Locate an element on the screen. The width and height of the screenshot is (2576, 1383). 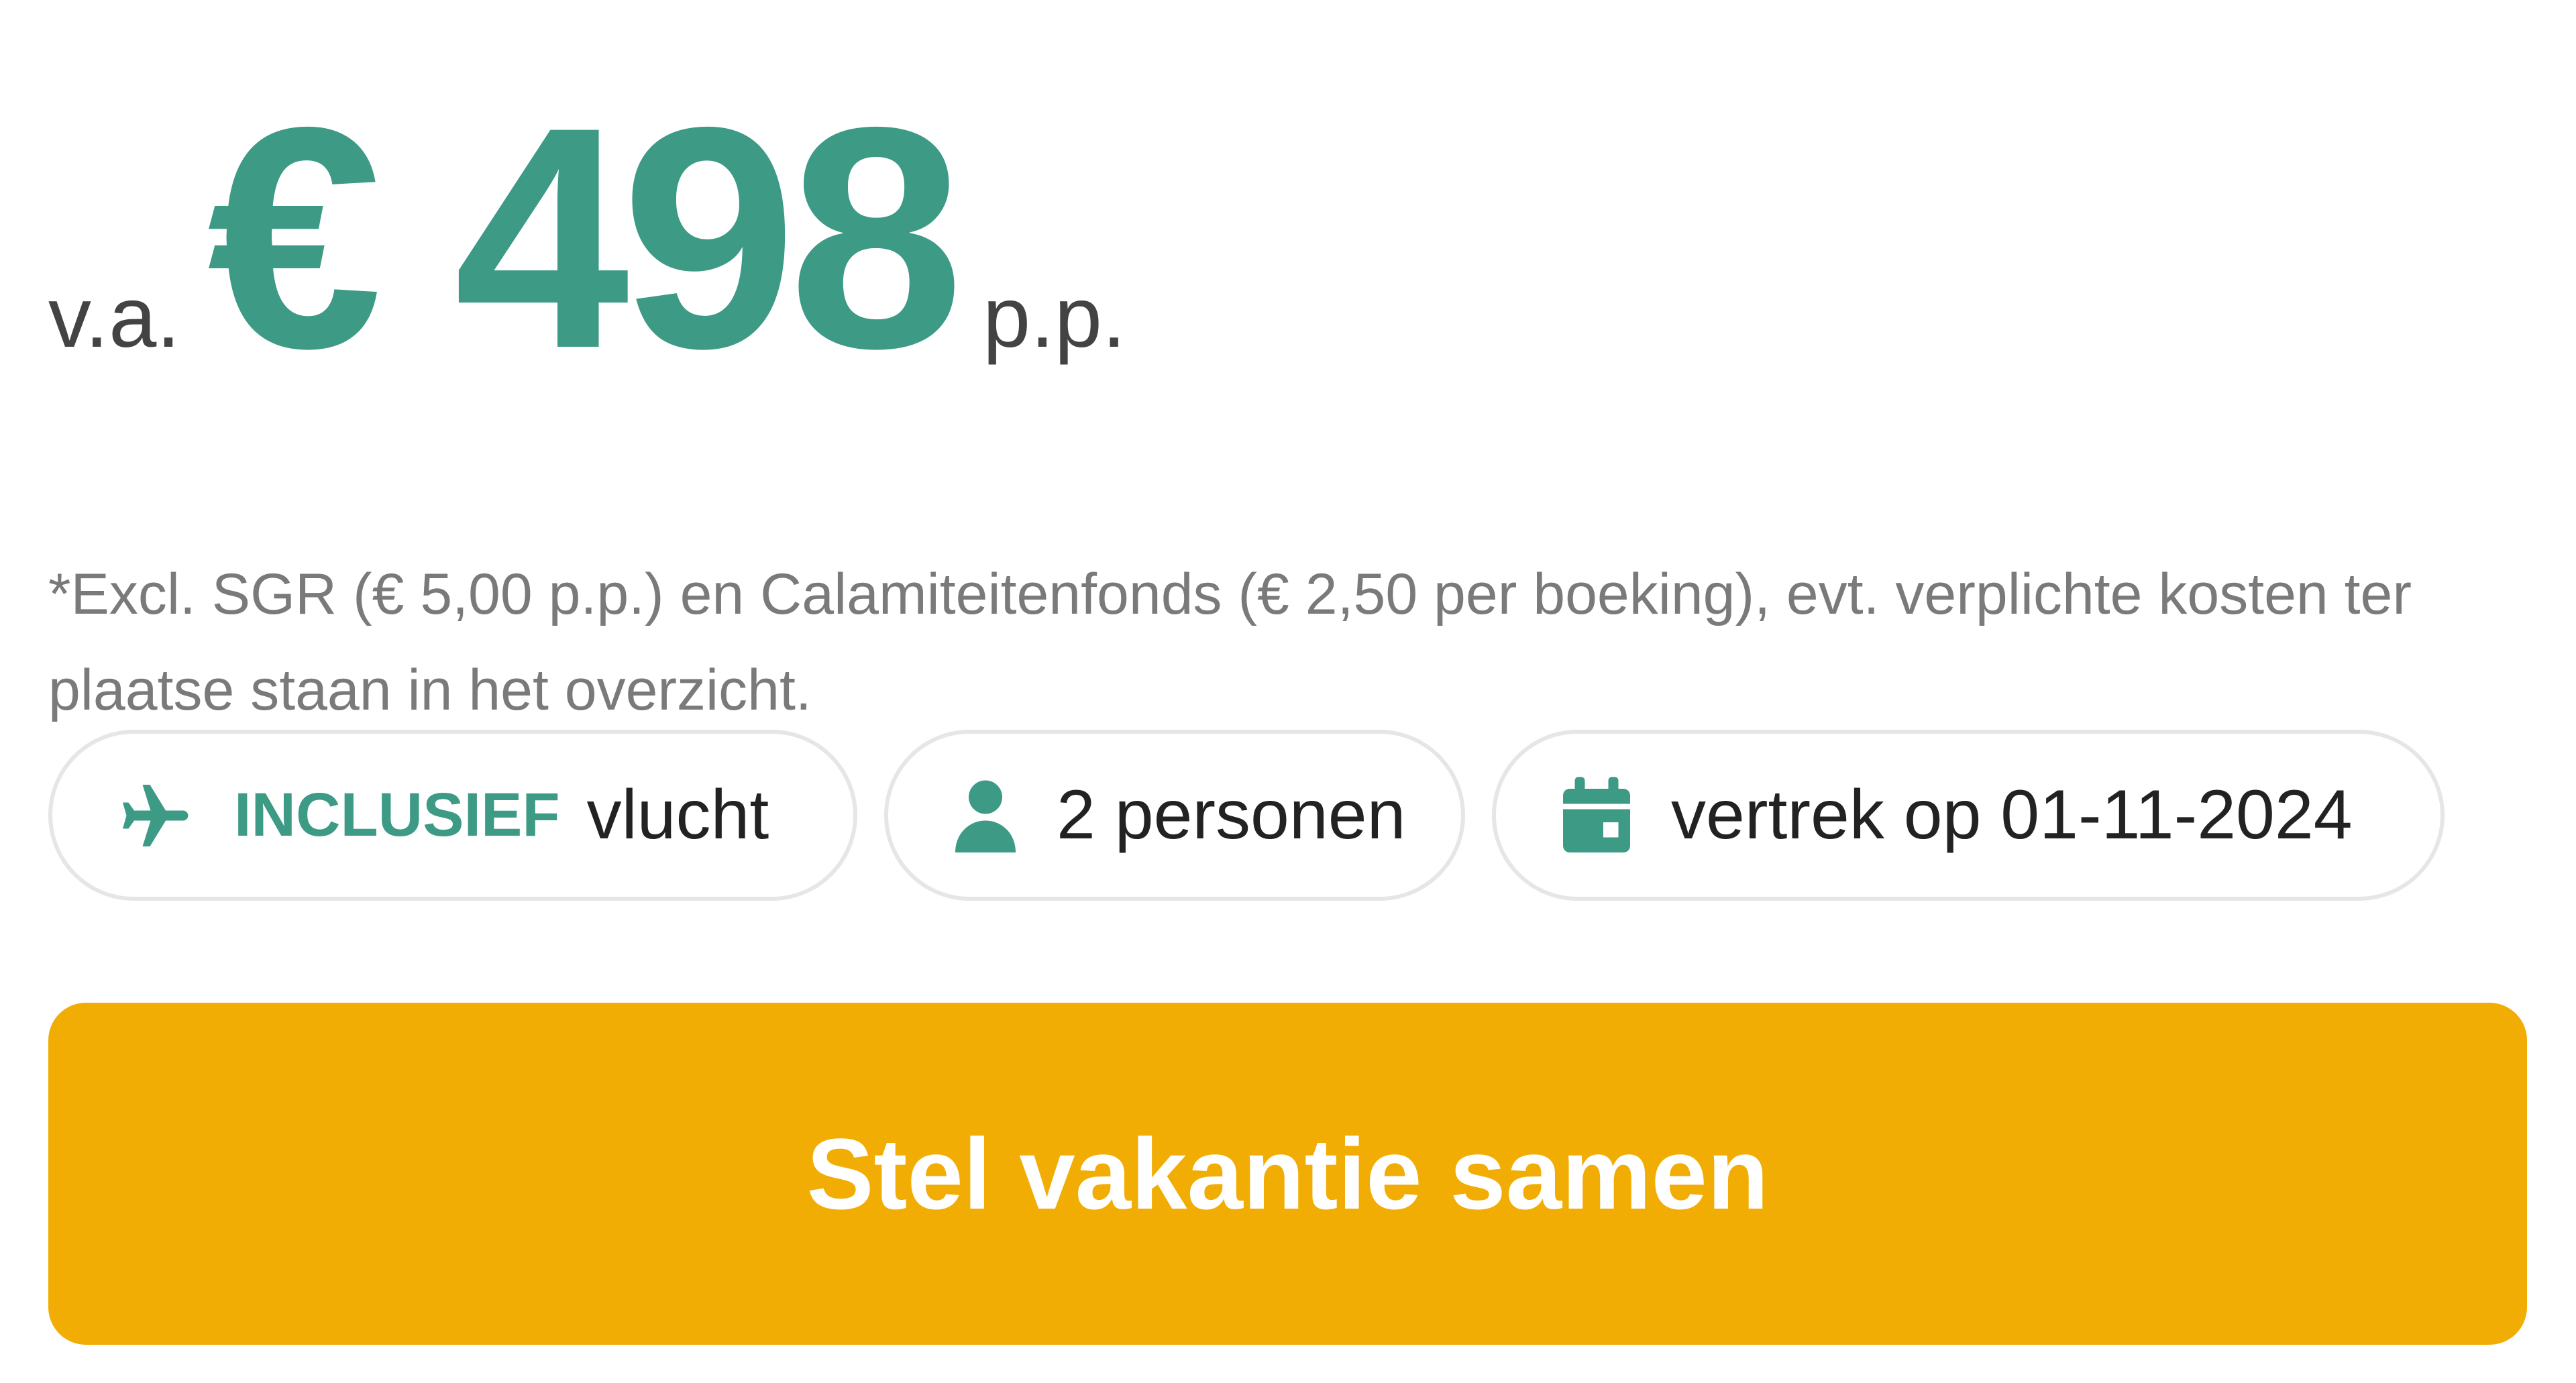
calendar-icon is located at coordinates (1596, 815).